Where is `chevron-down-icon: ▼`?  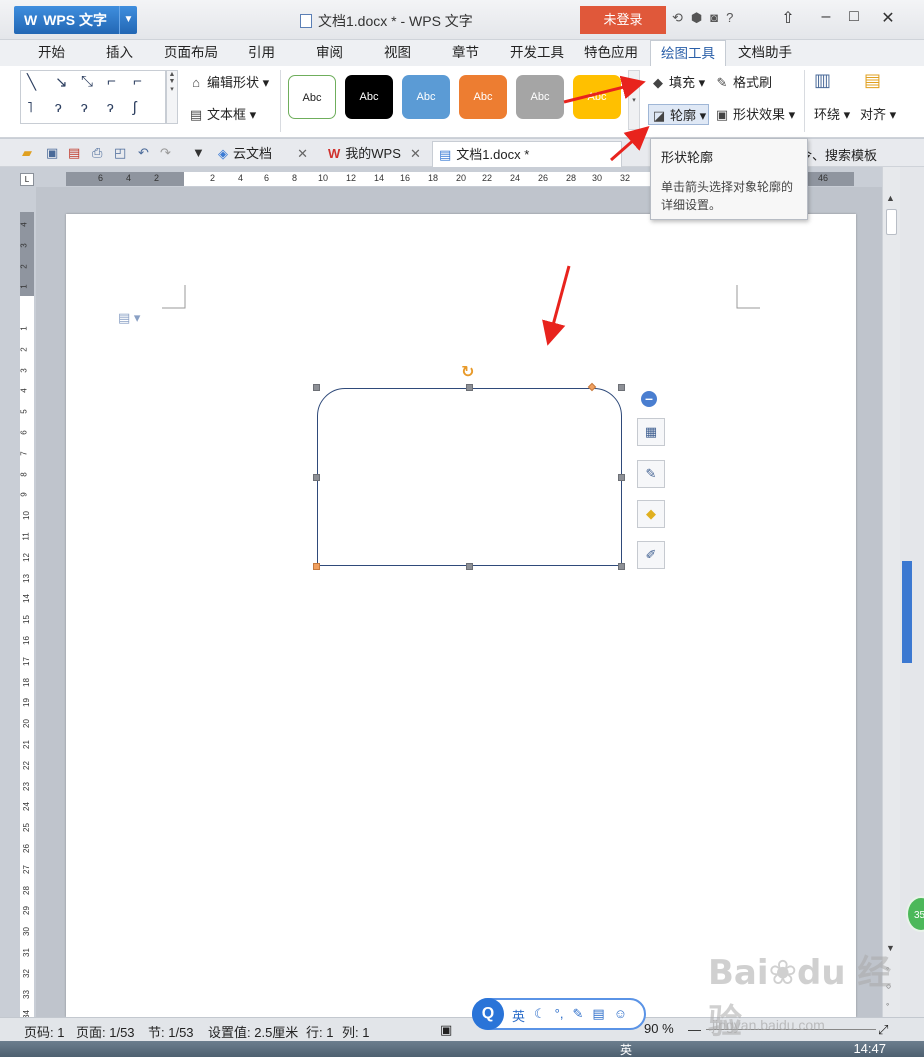 chevron-down-icon: ▼ is located at coordinates (128, 20).